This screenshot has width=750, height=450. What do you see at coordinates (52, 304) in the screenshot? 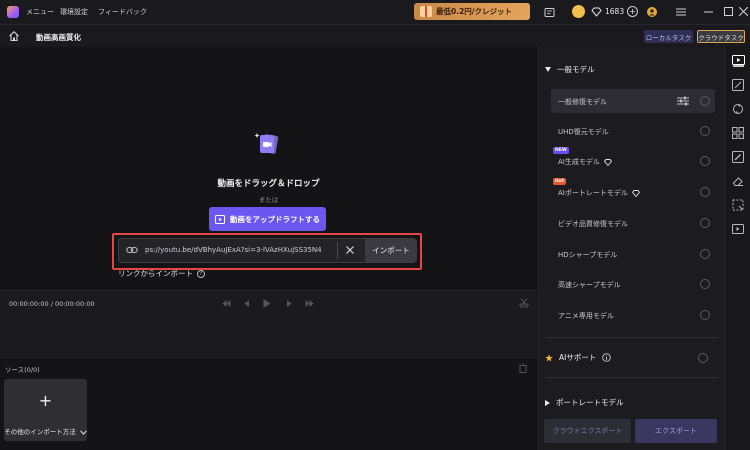
I see `timecode: 00:00:00:00 / 00:00:00:00` at bounding box center [52, 304].